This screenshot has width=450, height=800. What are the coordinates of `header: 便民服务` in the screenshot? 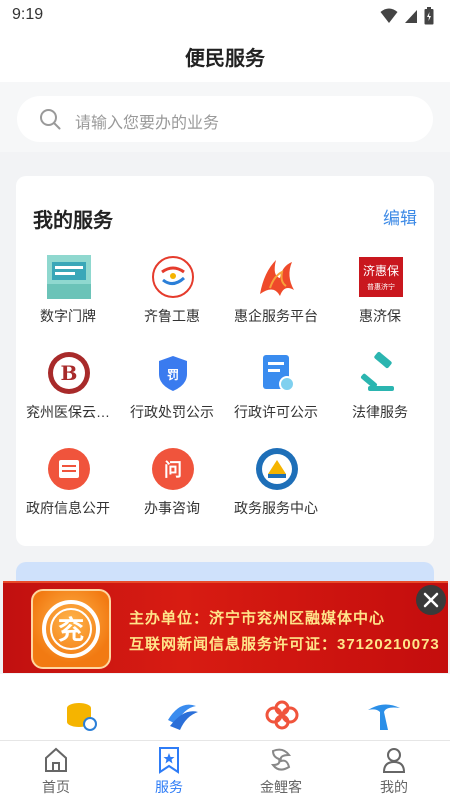 It's located at (225, 57).